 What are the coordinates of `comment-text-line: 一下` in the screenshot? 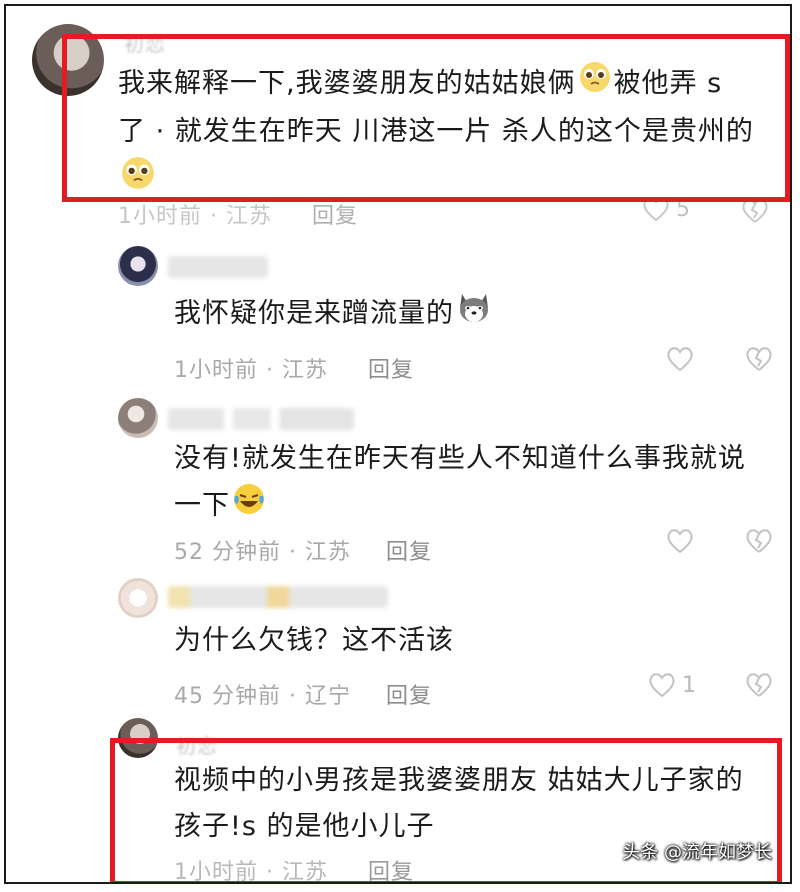 It's located at (202, 505).